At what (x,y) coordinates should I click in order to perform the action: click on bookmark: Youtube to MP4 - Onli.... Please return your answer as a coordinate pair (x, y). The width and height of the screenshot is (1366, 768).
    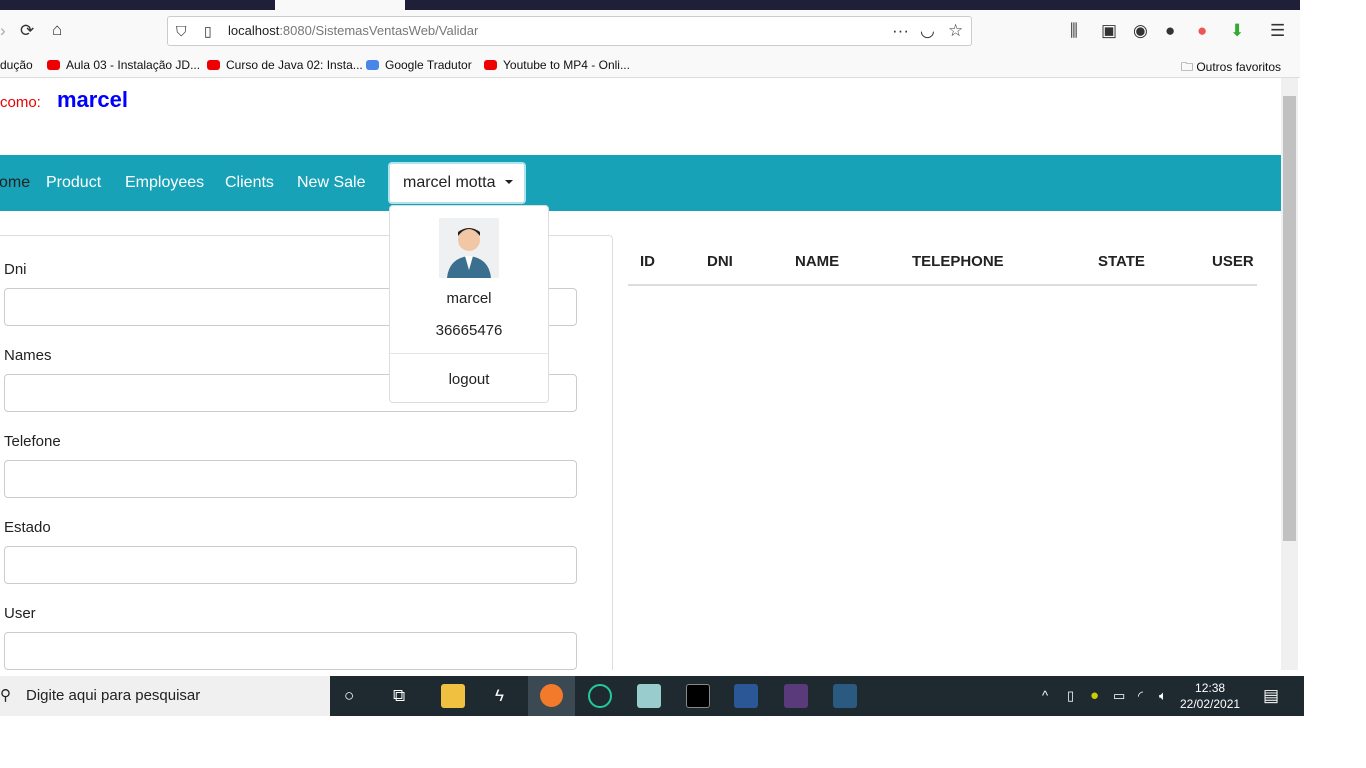
    Looking at the image, I should click on (557, 65).